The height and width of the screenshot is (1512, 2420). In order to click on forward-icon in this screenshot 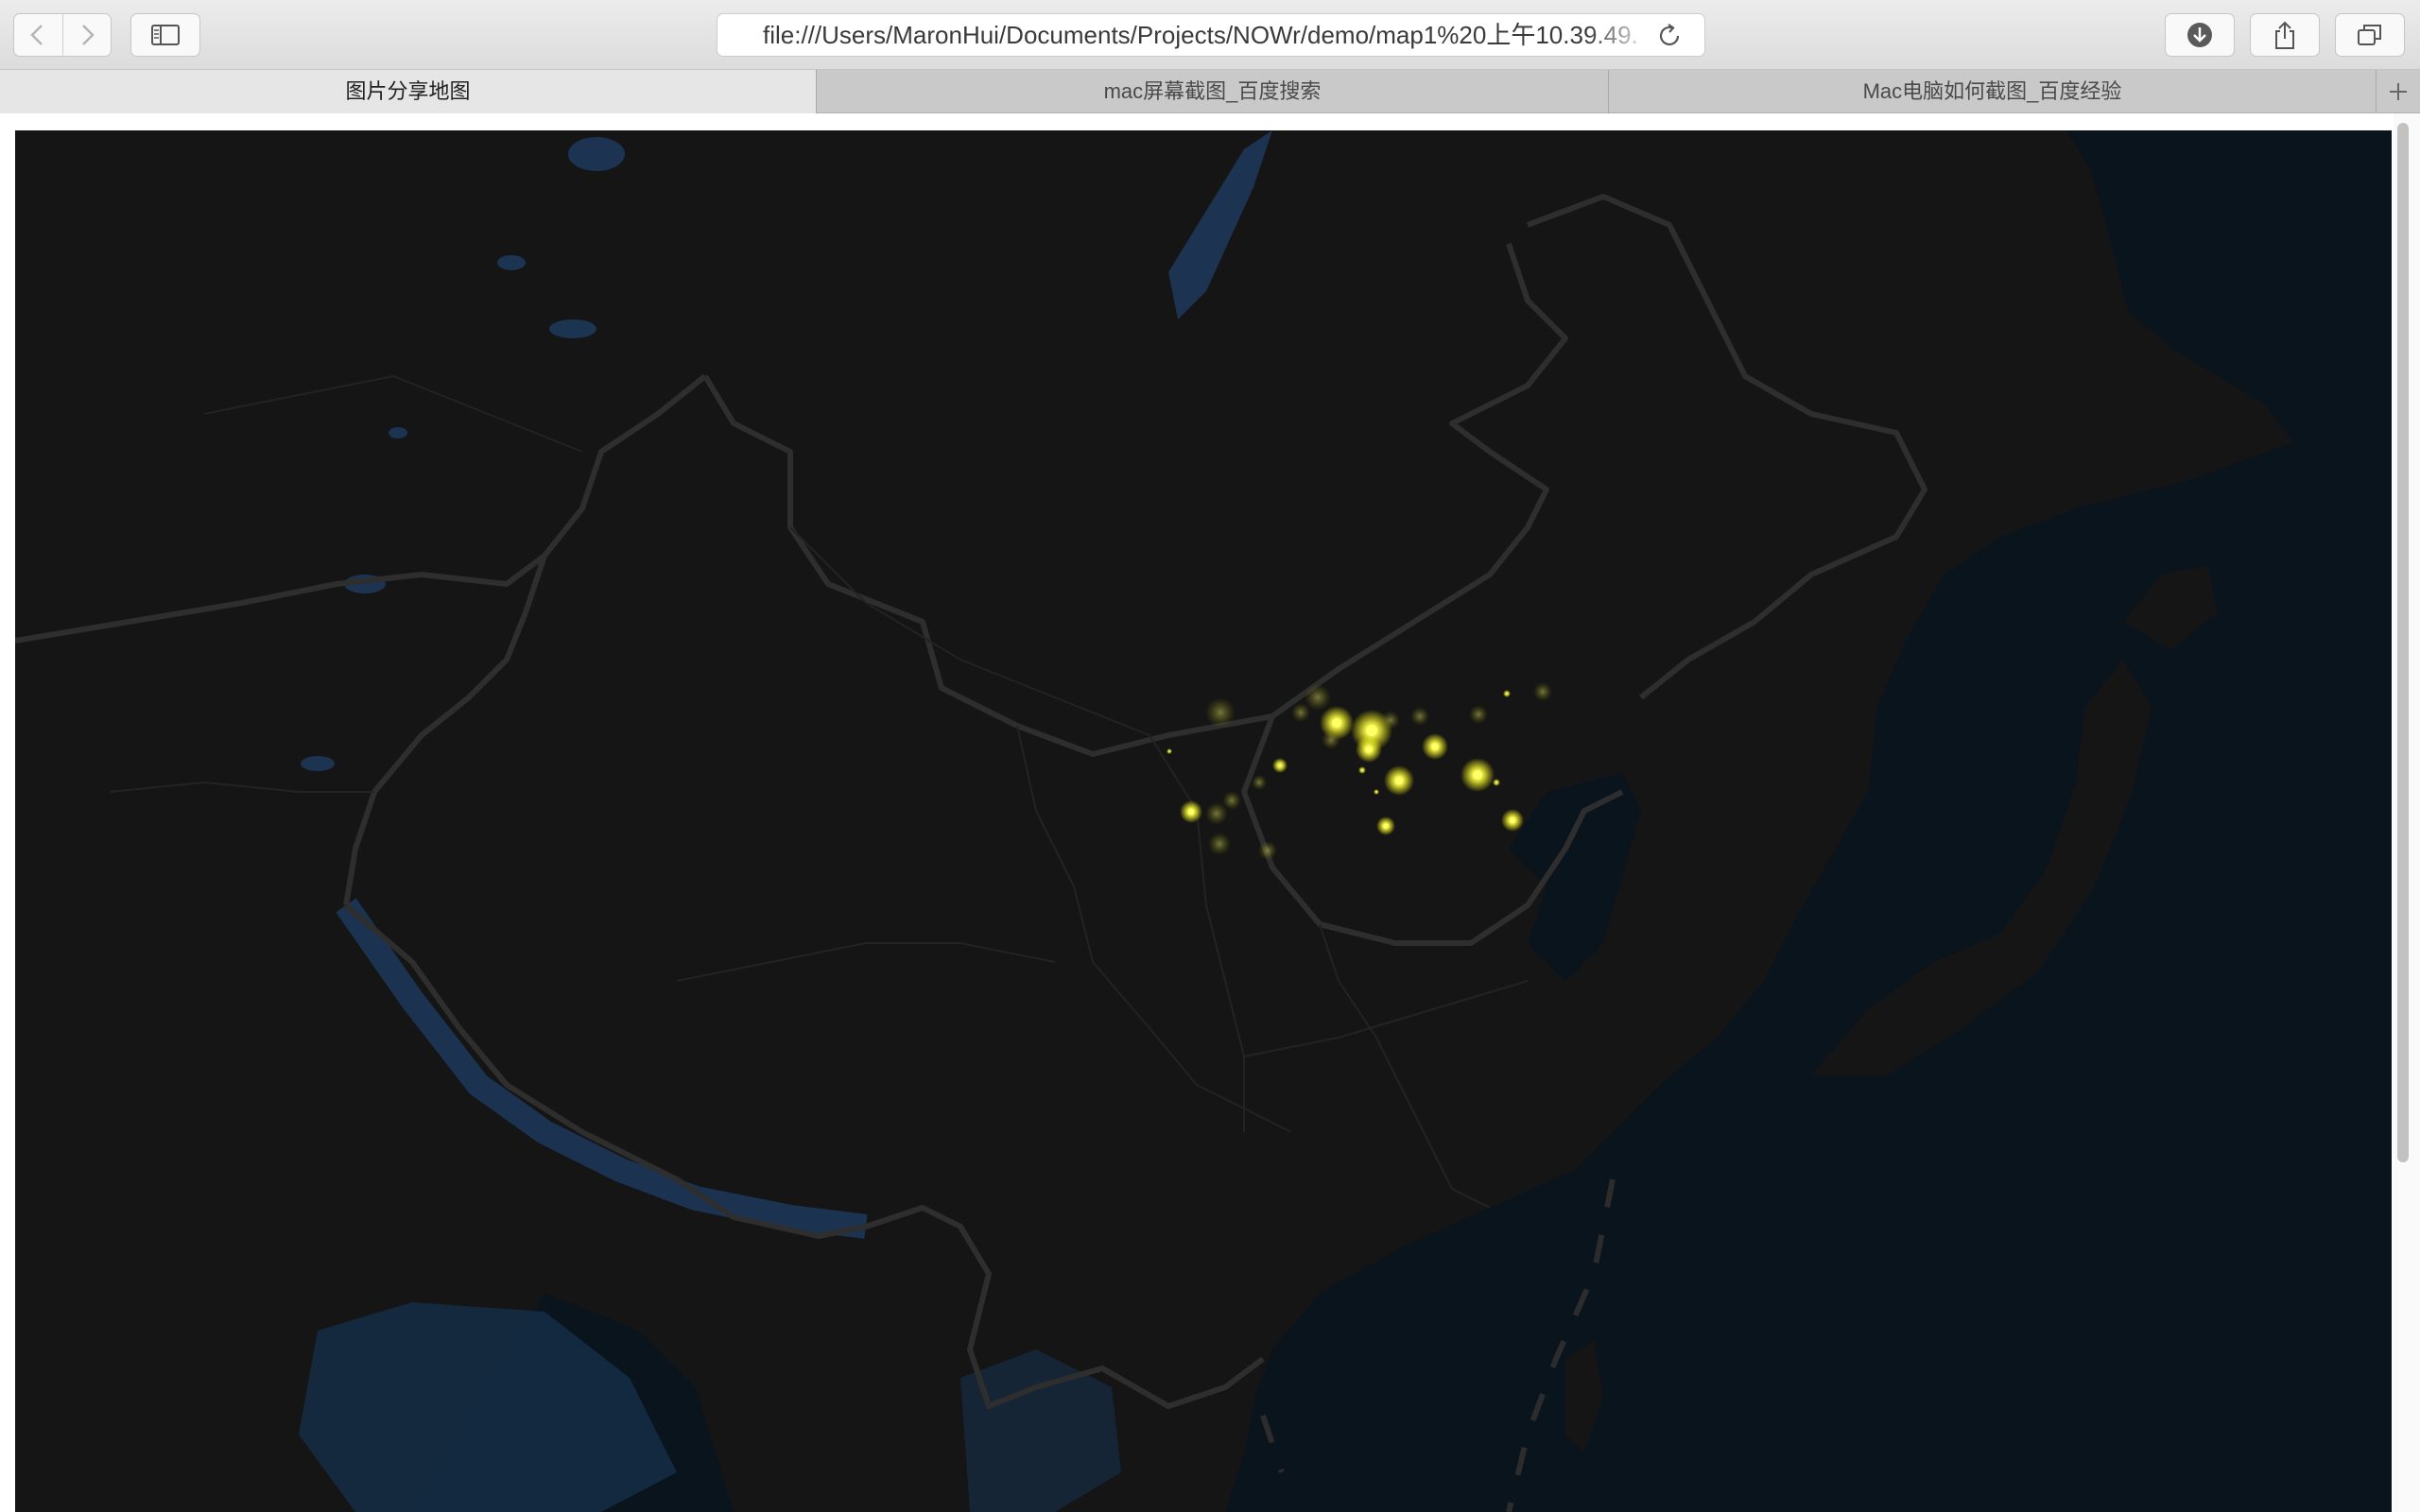, I will do `click(88, 35)`.